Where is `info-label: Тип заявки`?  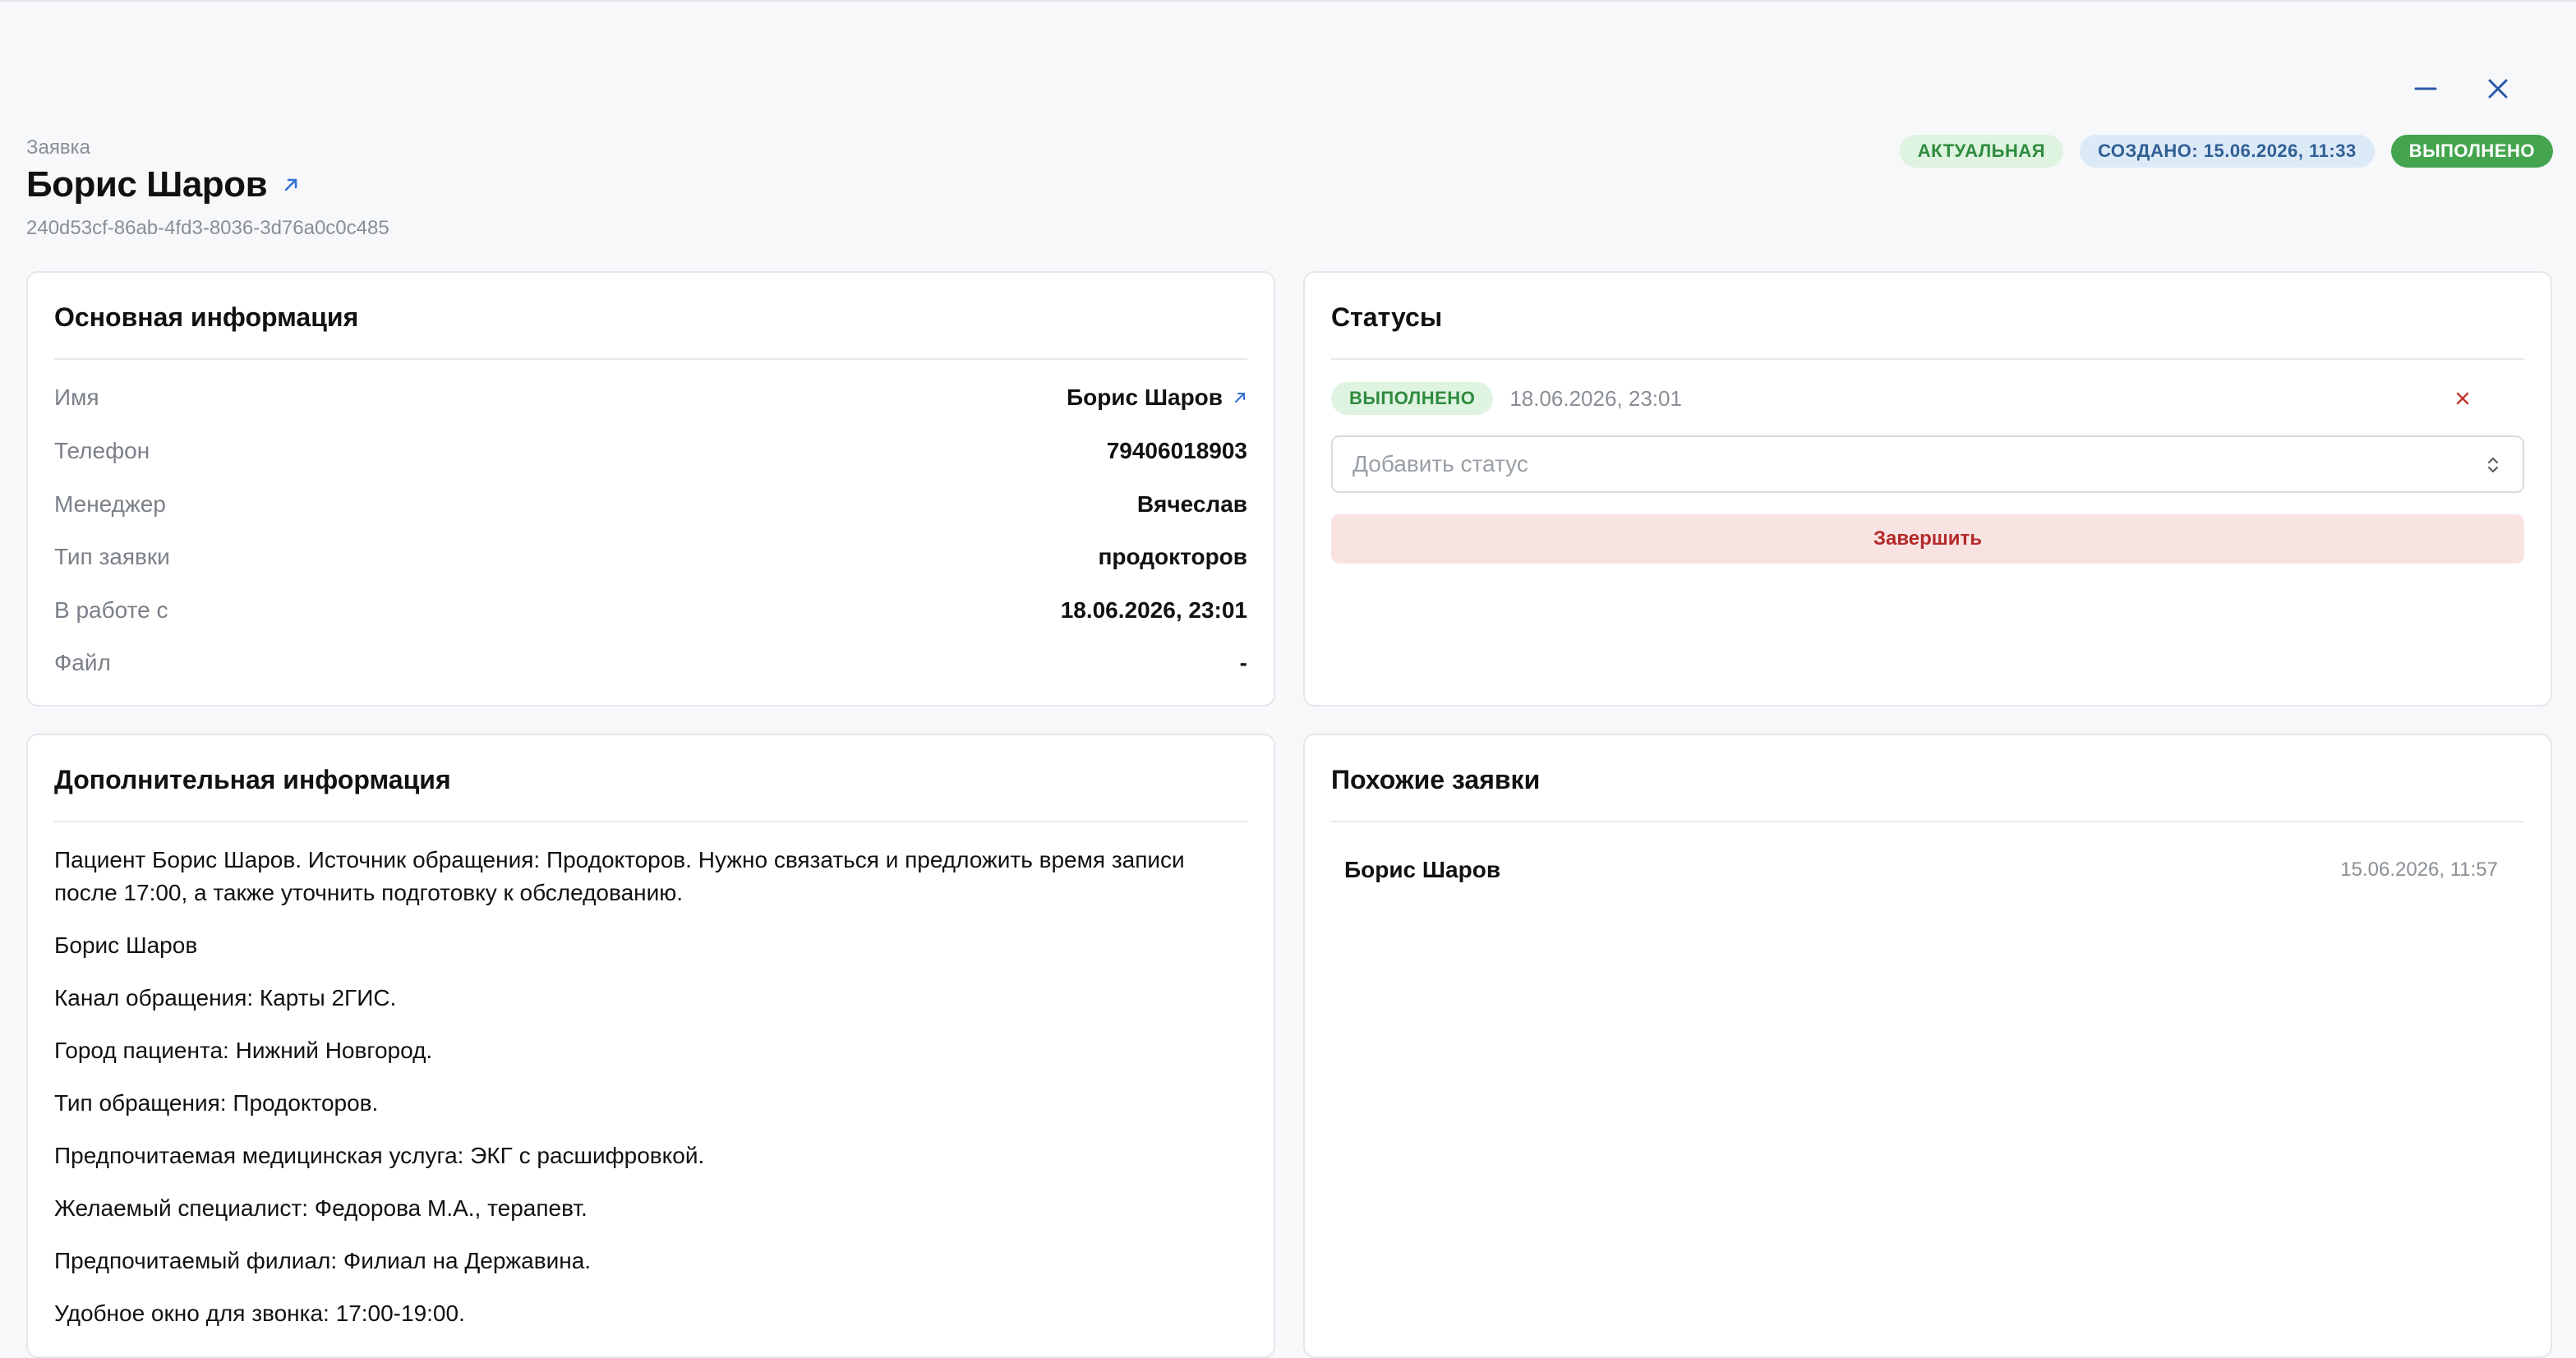 info-label: Тип заявки is located at coordinates (112, 556).